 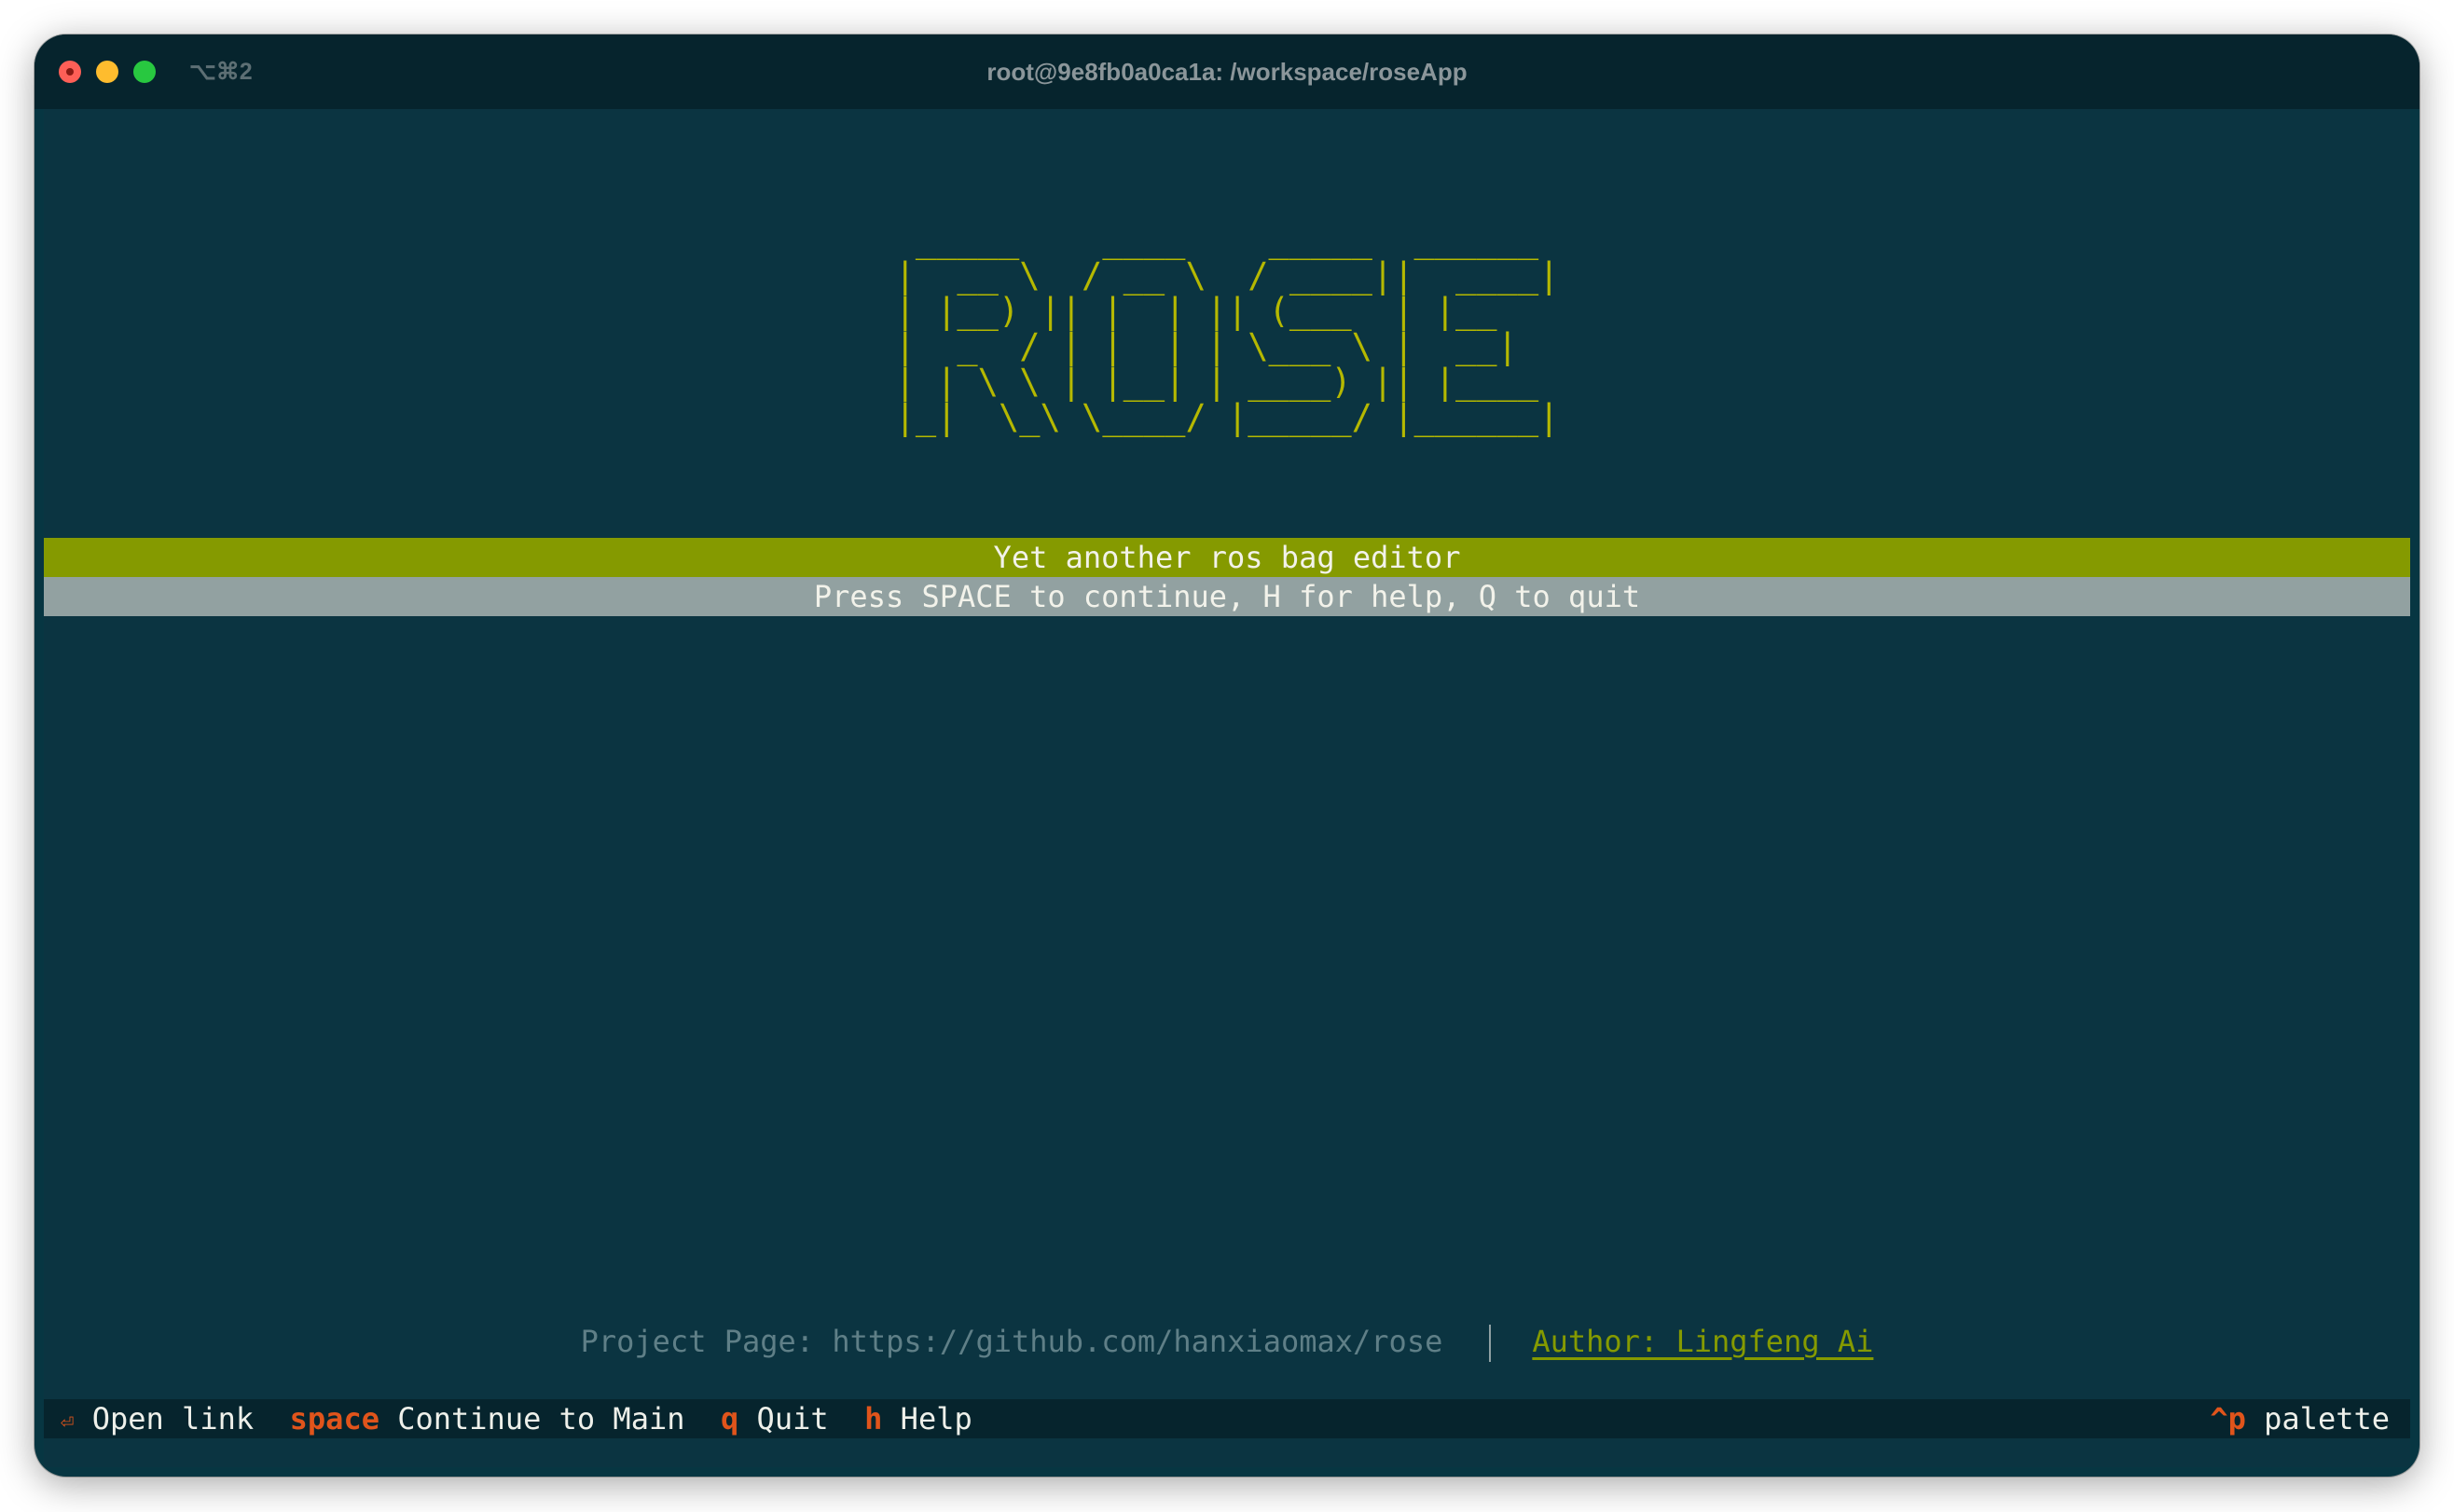 What do you see at coordinates (173, 1419) in the screenshot?
I see `open-link-label: Open link` at bounding box center [173, 1419].